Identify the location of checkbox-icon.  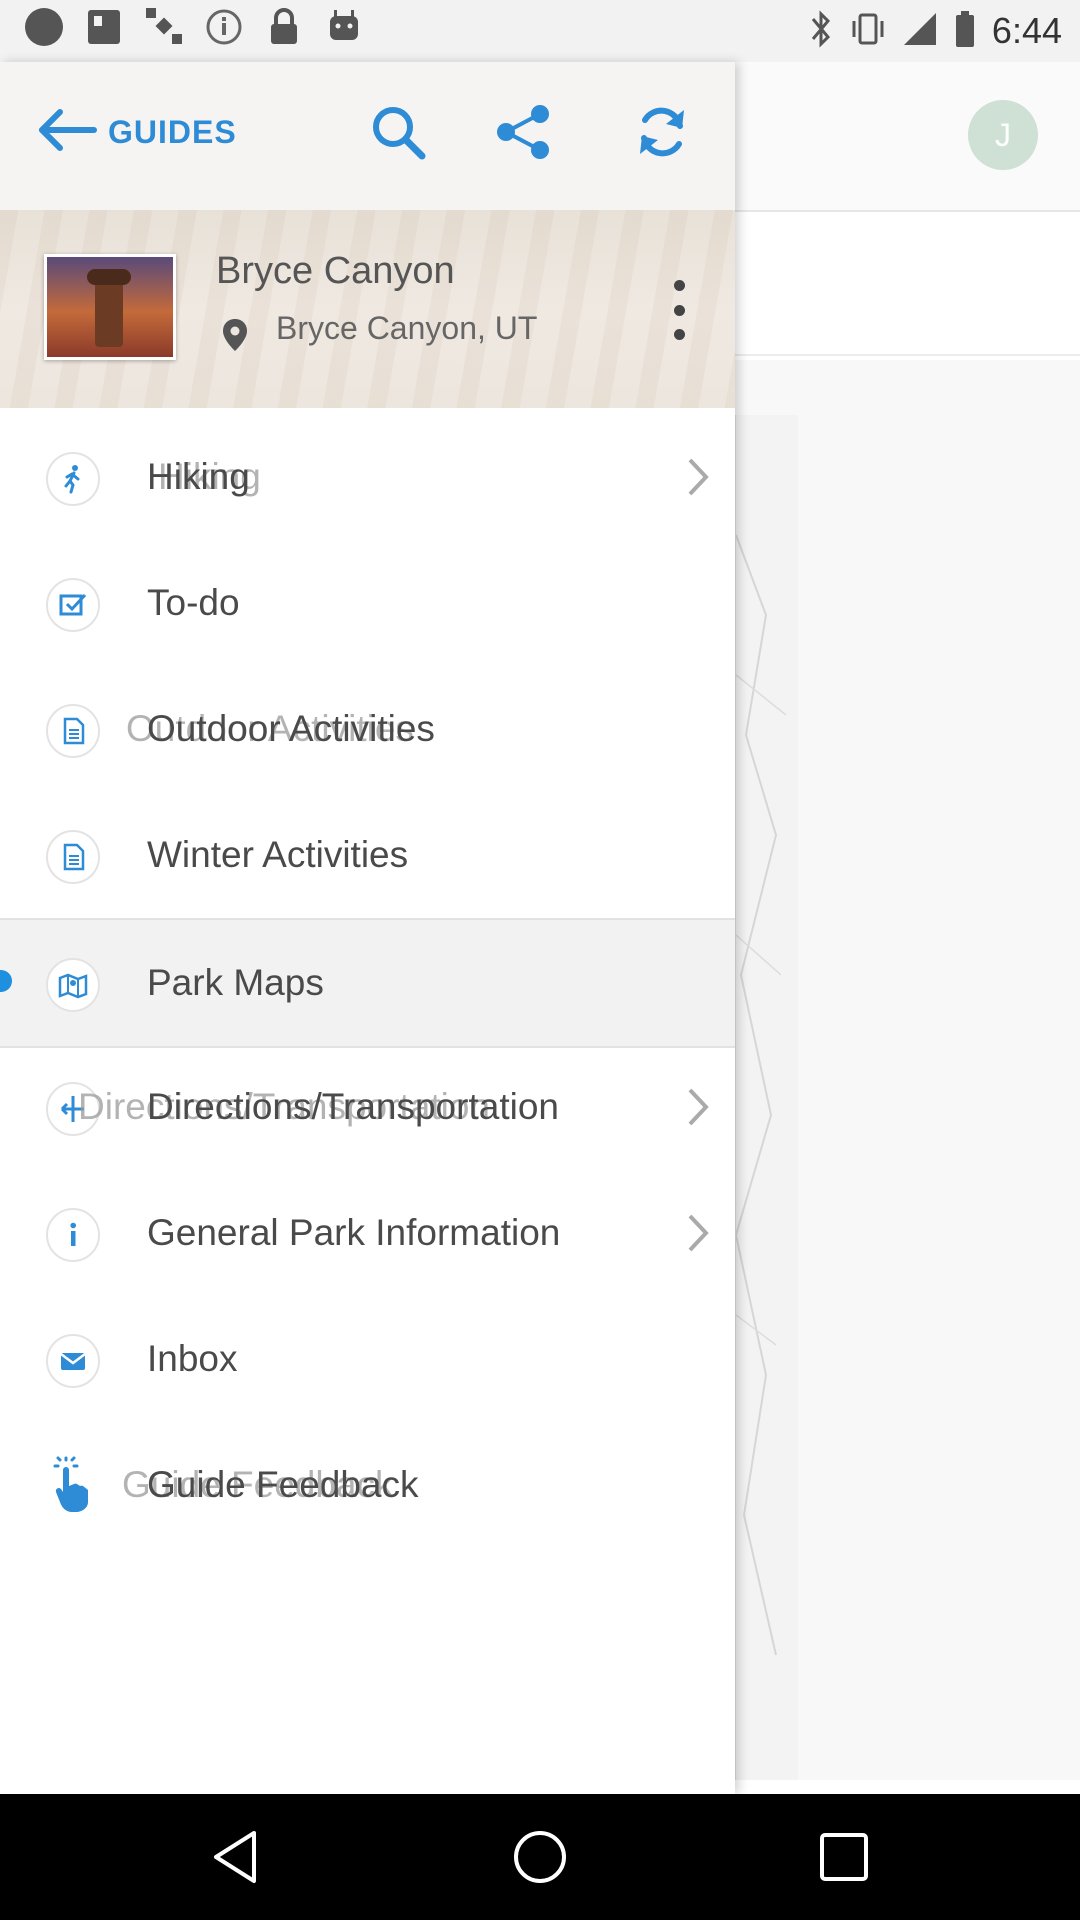
(73, 605).